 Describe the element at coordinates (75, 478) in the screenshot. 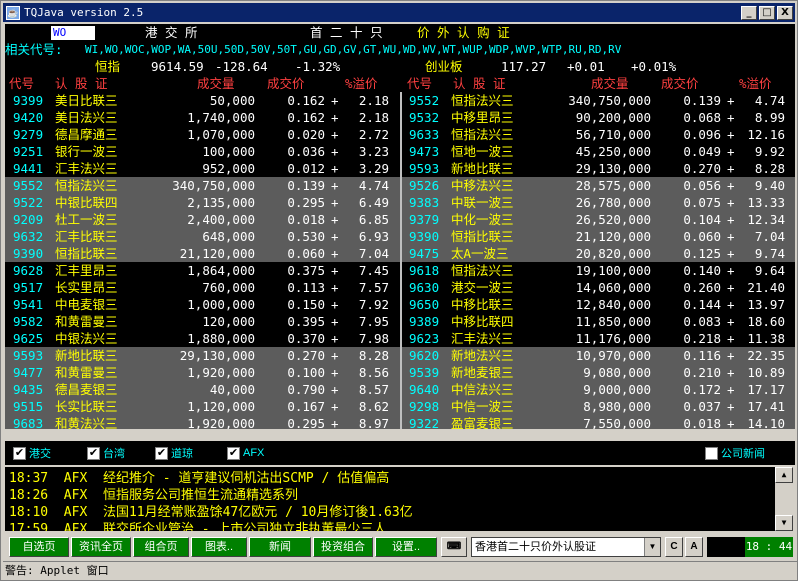

I see `news-source: AFX` at that location.